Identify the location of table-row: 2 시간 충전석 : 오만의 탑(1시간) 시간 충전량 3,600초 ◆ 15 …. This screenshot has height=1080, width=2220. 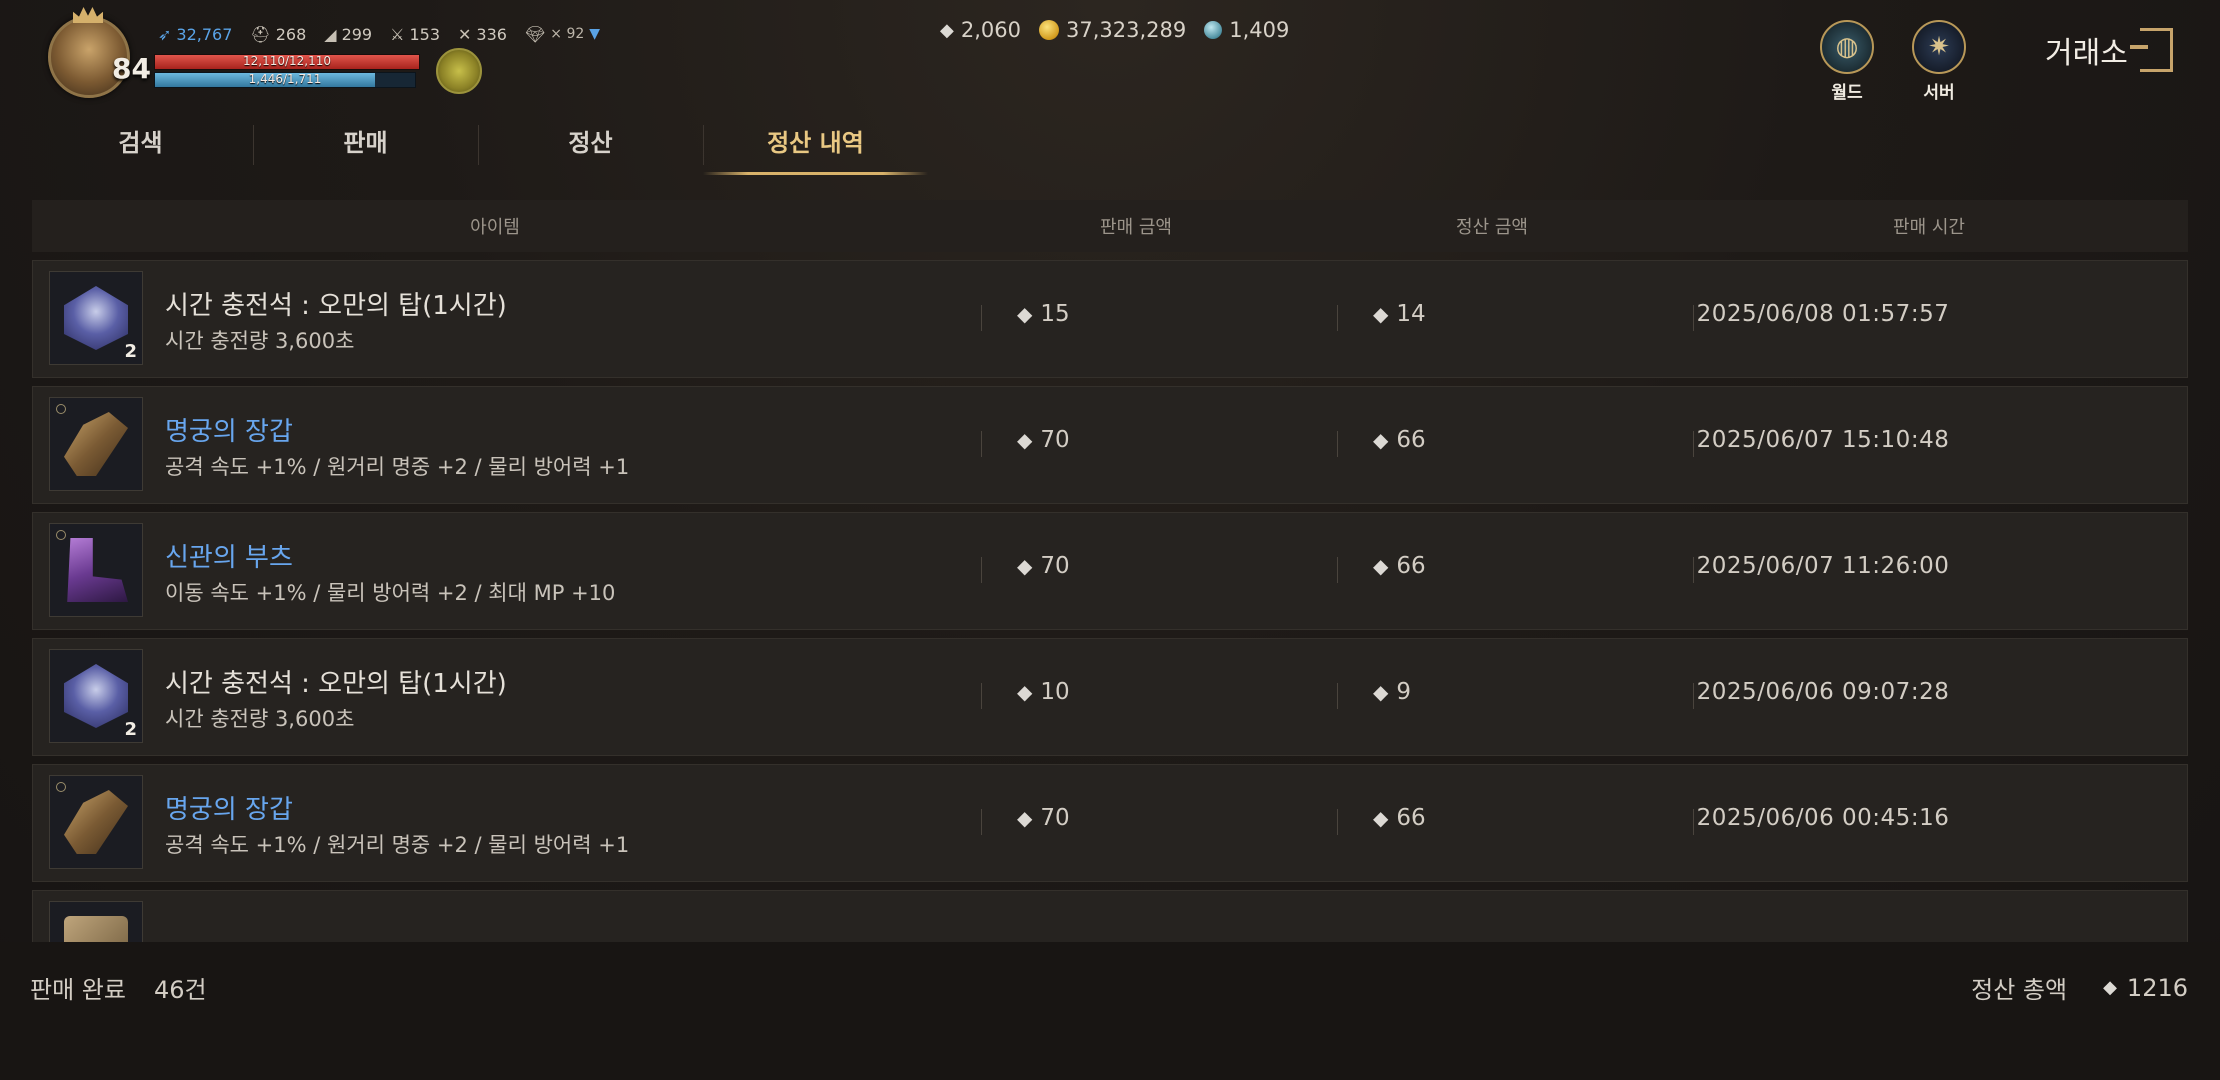
(1110, 319).